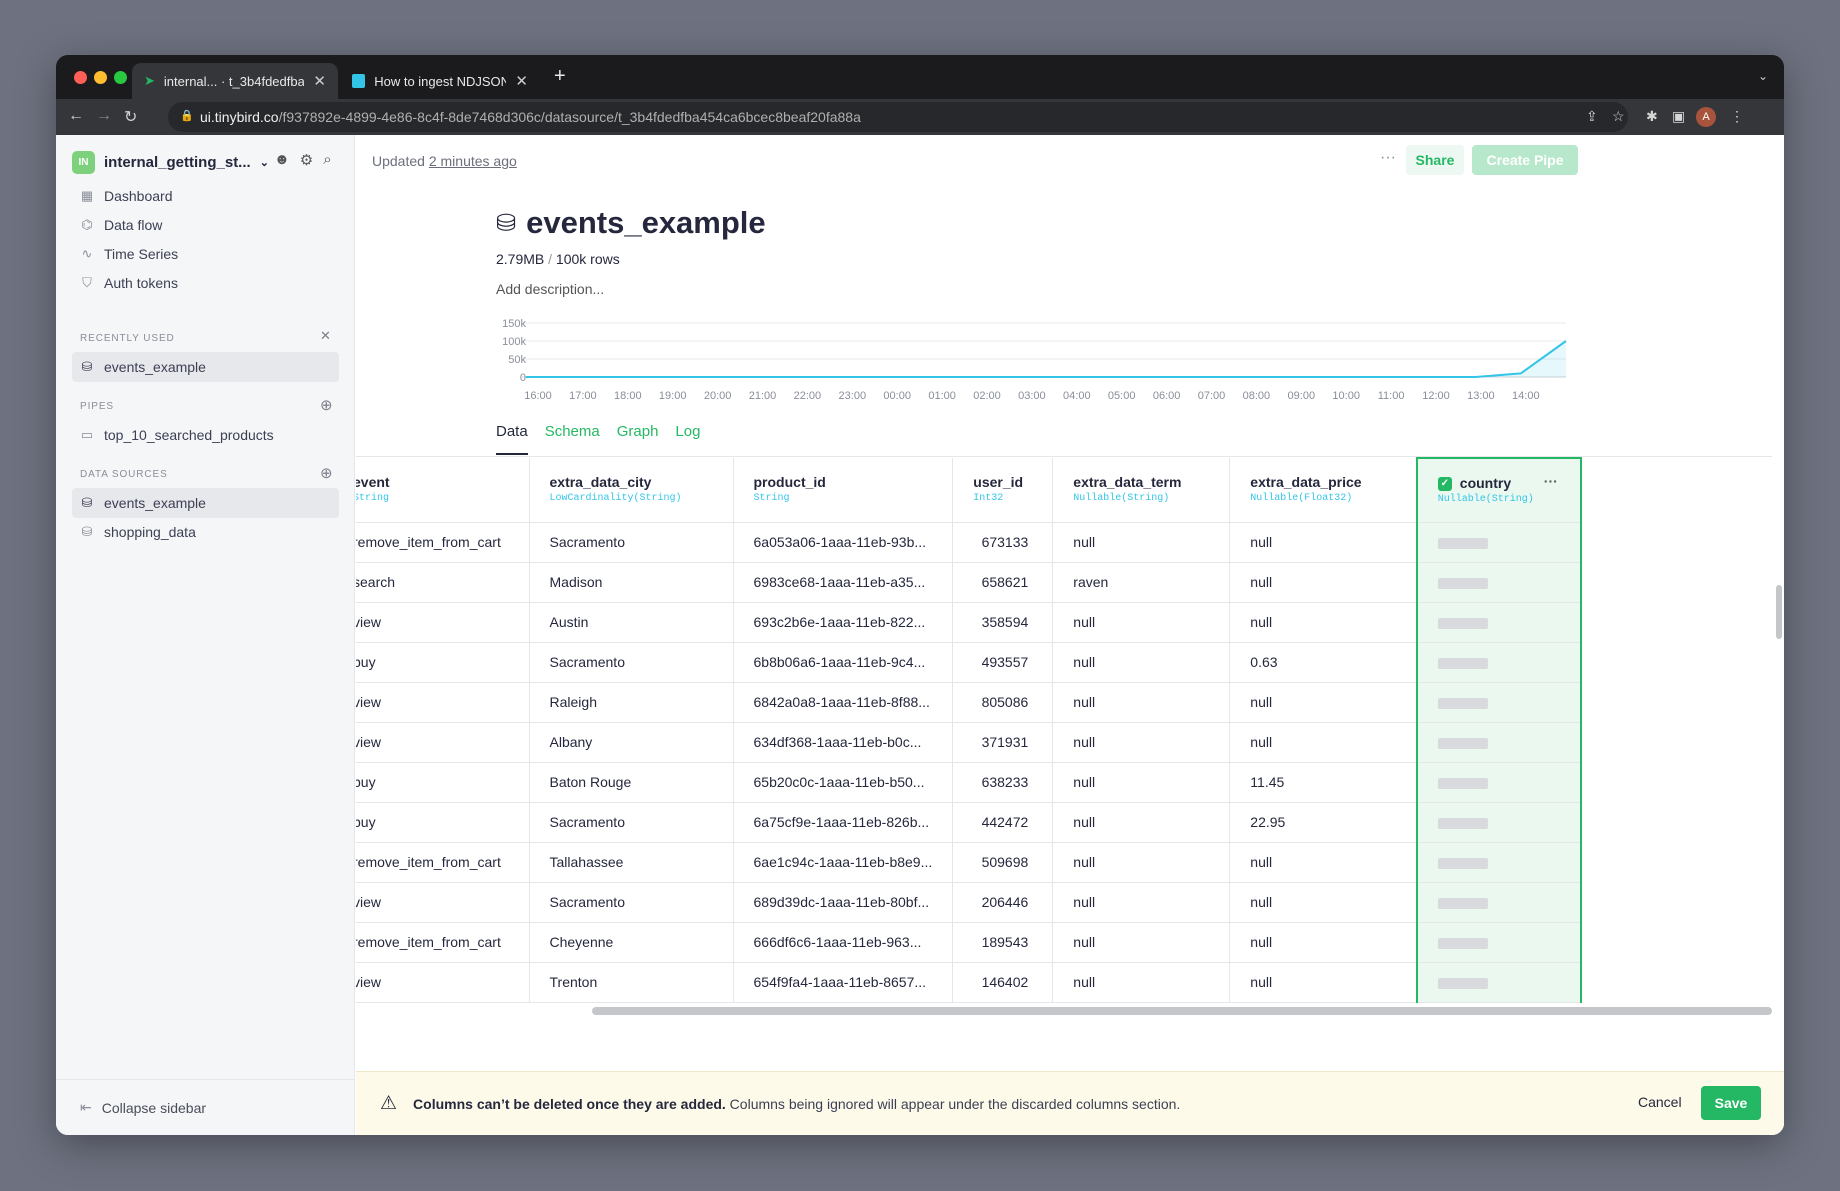 The image size is (1840, 1191). I want to click on vertical-scrollbar, so click(1779, 612).